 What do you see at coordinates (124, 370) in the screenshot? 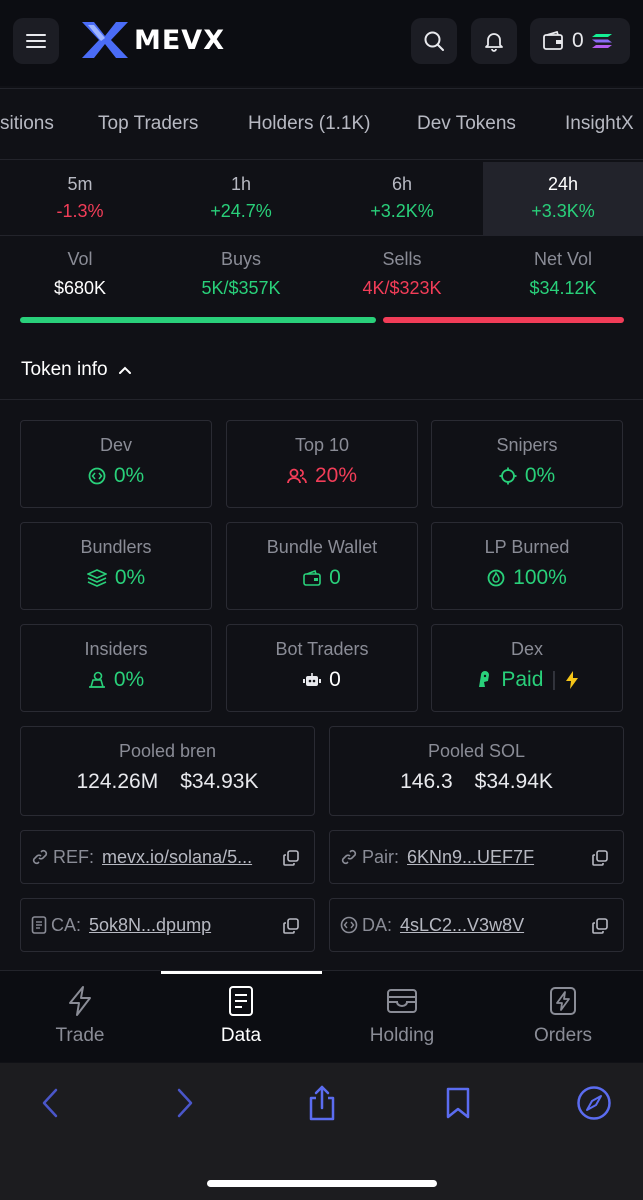
I see `chevron-up-icon` at bounding box center [124, 370].